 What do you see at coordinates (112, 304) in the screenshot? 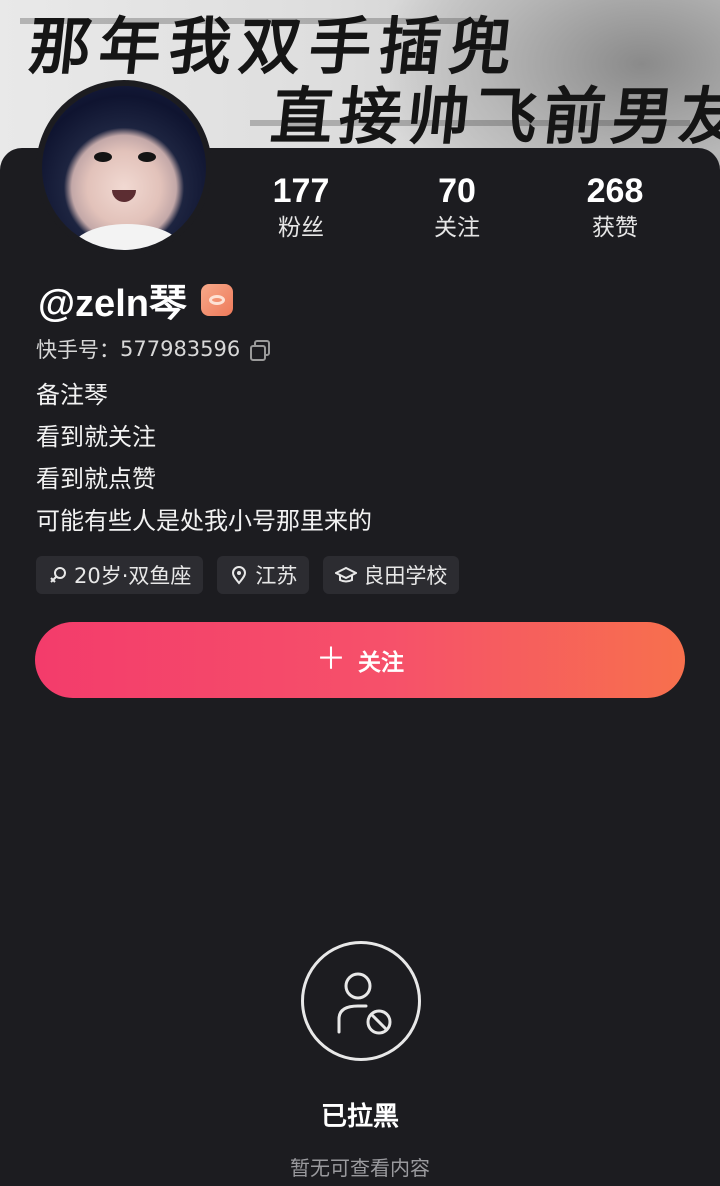
I see `profile-name: @zeln琴` at bounding box center [112, 304].